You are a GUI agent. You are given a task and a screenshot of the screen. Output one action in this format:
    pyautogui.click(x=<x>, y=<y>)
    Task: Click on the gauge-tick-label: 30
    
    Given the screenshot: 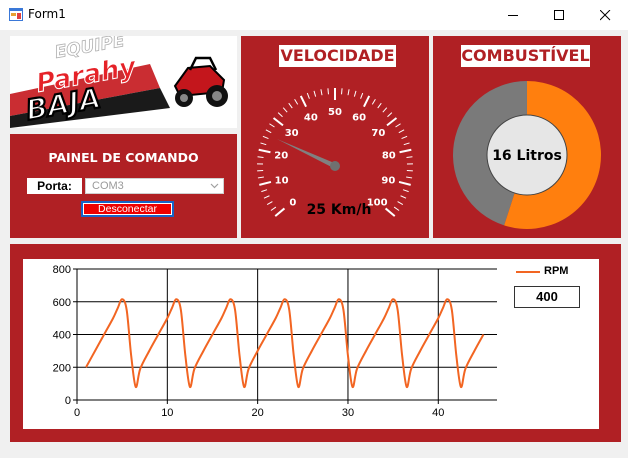 What is the action you would take?
    pyautogui.click(x=292, y=133)
    